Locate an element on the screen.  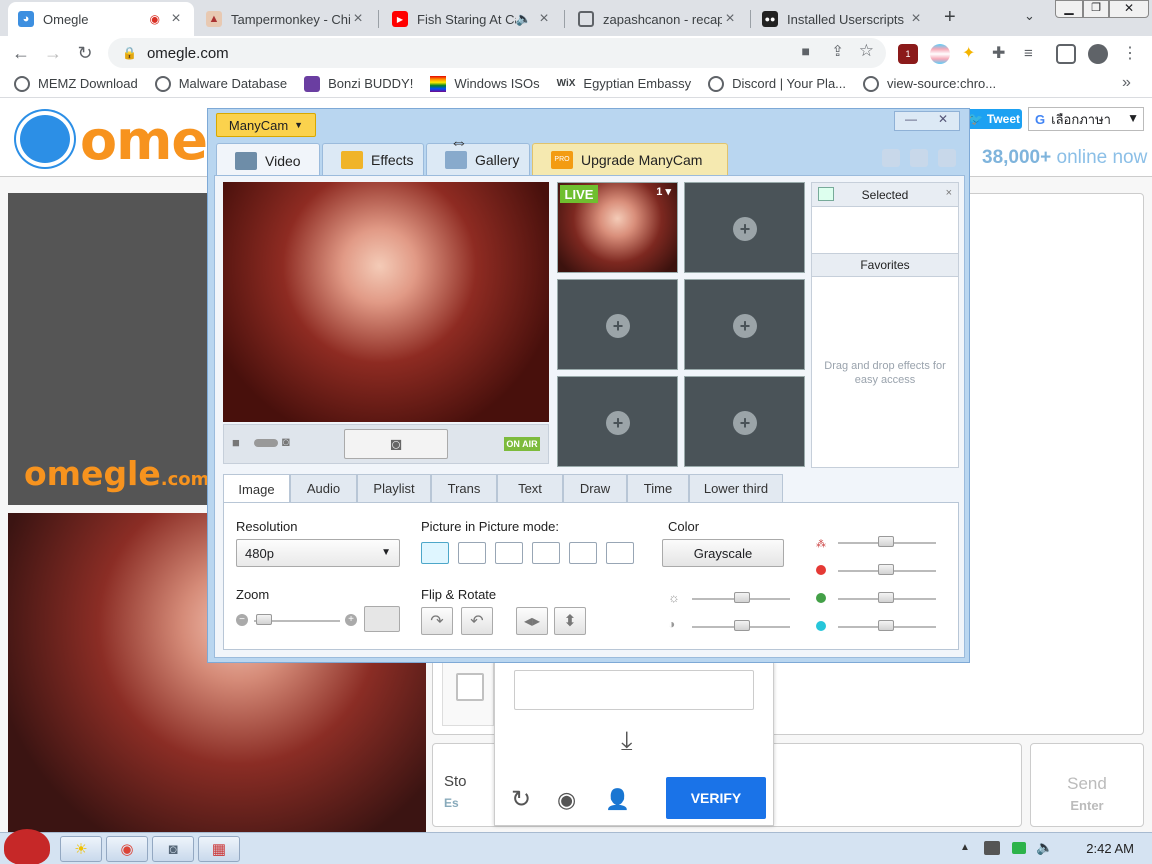
audio-icon: 🔈 is located at coordinates (524, 19).